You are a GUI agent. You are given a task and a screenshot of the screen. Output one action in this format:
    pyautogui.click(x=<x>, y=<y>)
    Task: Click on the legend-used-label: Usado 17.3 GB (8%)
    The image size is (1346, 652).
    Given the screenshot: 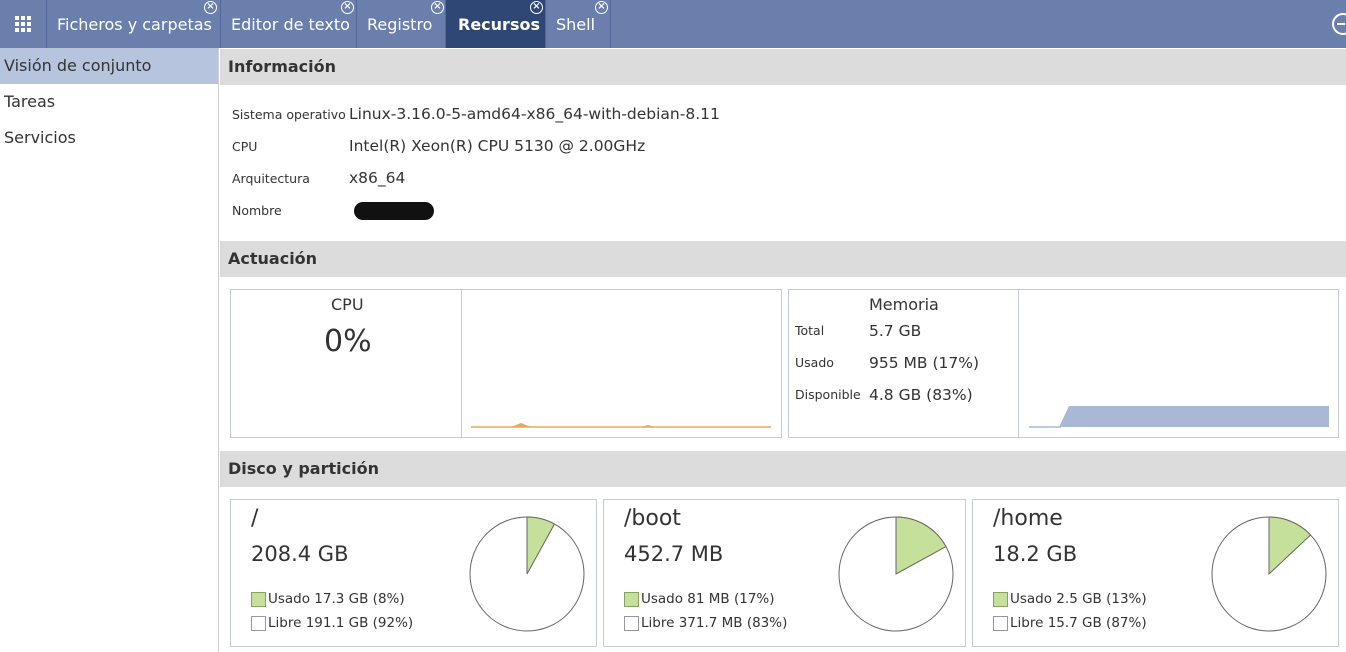 What is the action you would take?
    pyautogui.click(x=336, y=599)
    